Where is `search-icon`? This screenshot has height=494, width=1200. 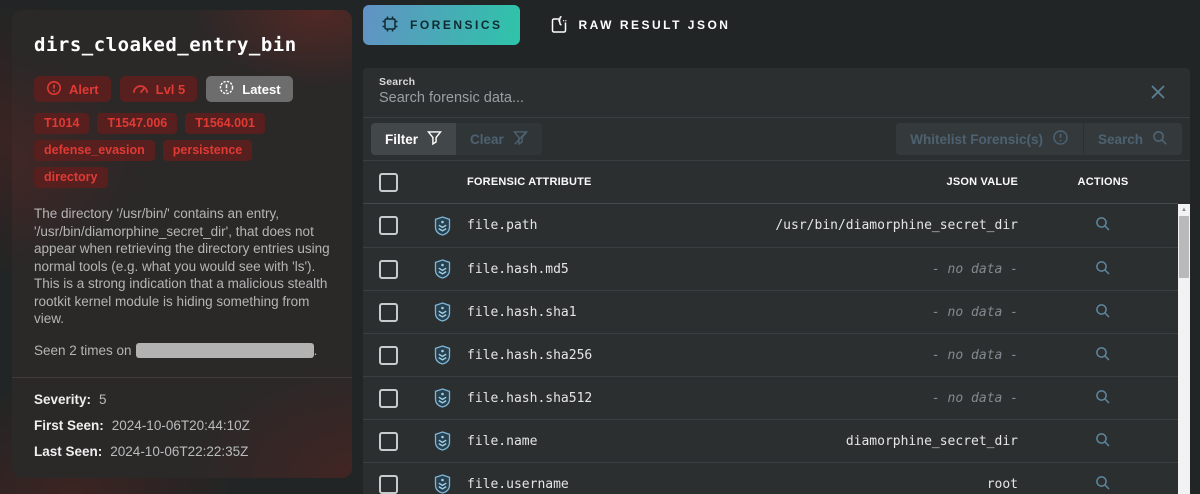 search-icon is located at coordinates (1160, 139).